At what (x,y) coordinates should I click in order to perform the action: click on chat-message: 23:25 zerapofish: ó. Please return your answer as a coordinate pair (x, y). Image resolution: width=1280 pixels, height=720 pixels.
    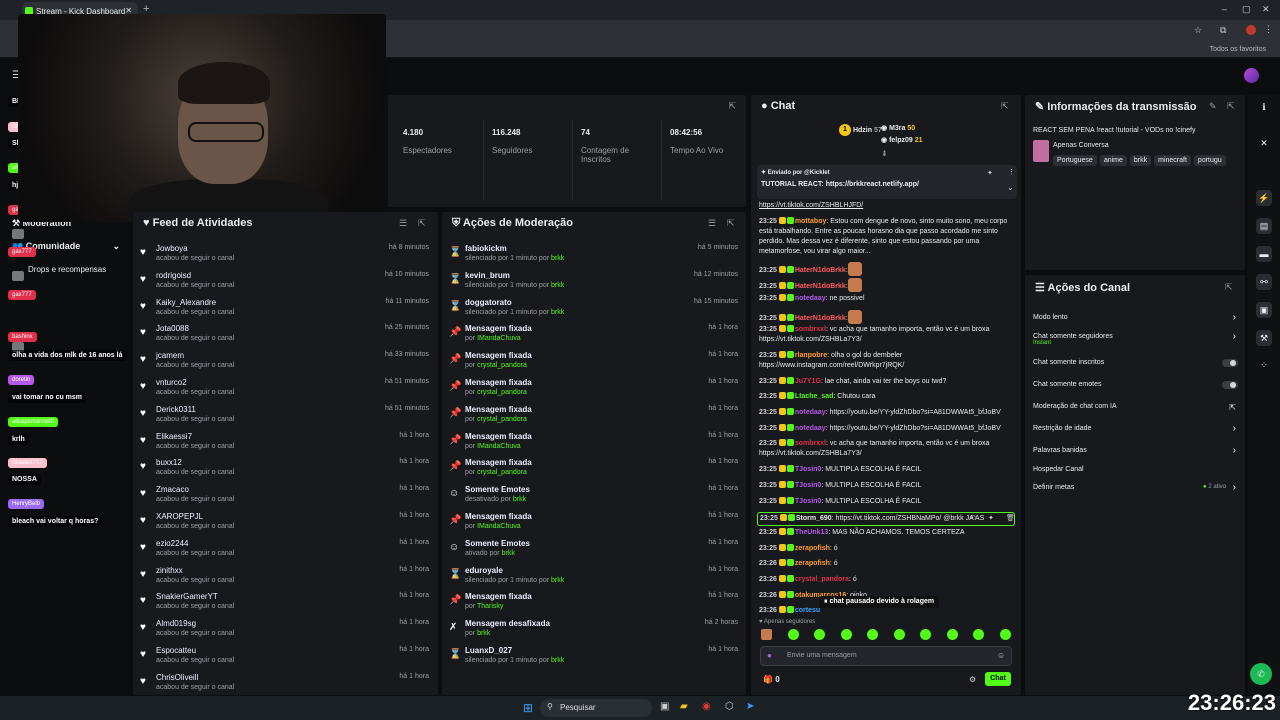
    Looking at the image, I should click on (888, 548).